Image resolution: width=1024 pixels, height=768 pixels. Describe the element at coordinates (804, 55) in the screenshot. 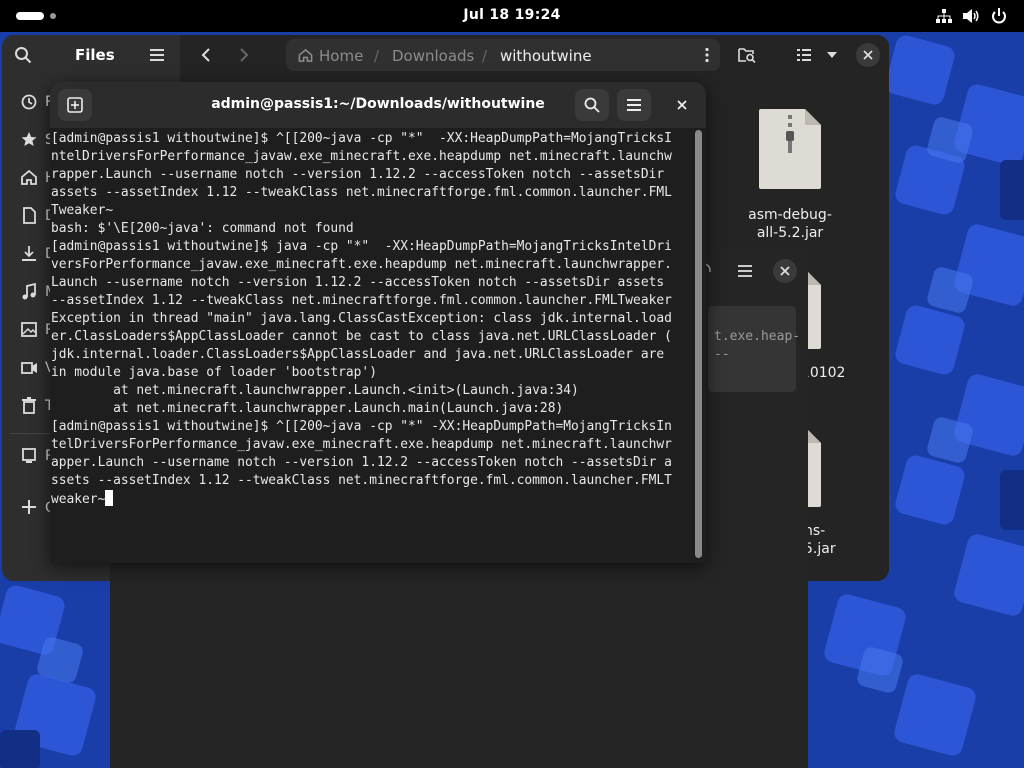

I see `list-view-icon` at that location.